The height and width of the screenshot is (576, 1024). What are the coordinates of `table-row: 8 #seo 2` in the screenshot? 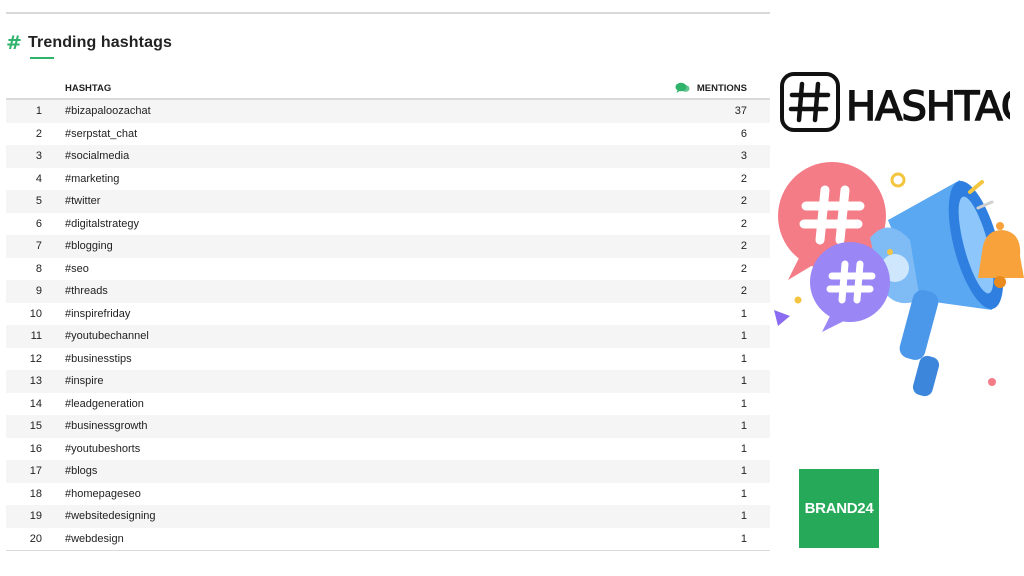 It's located at (388, 269).